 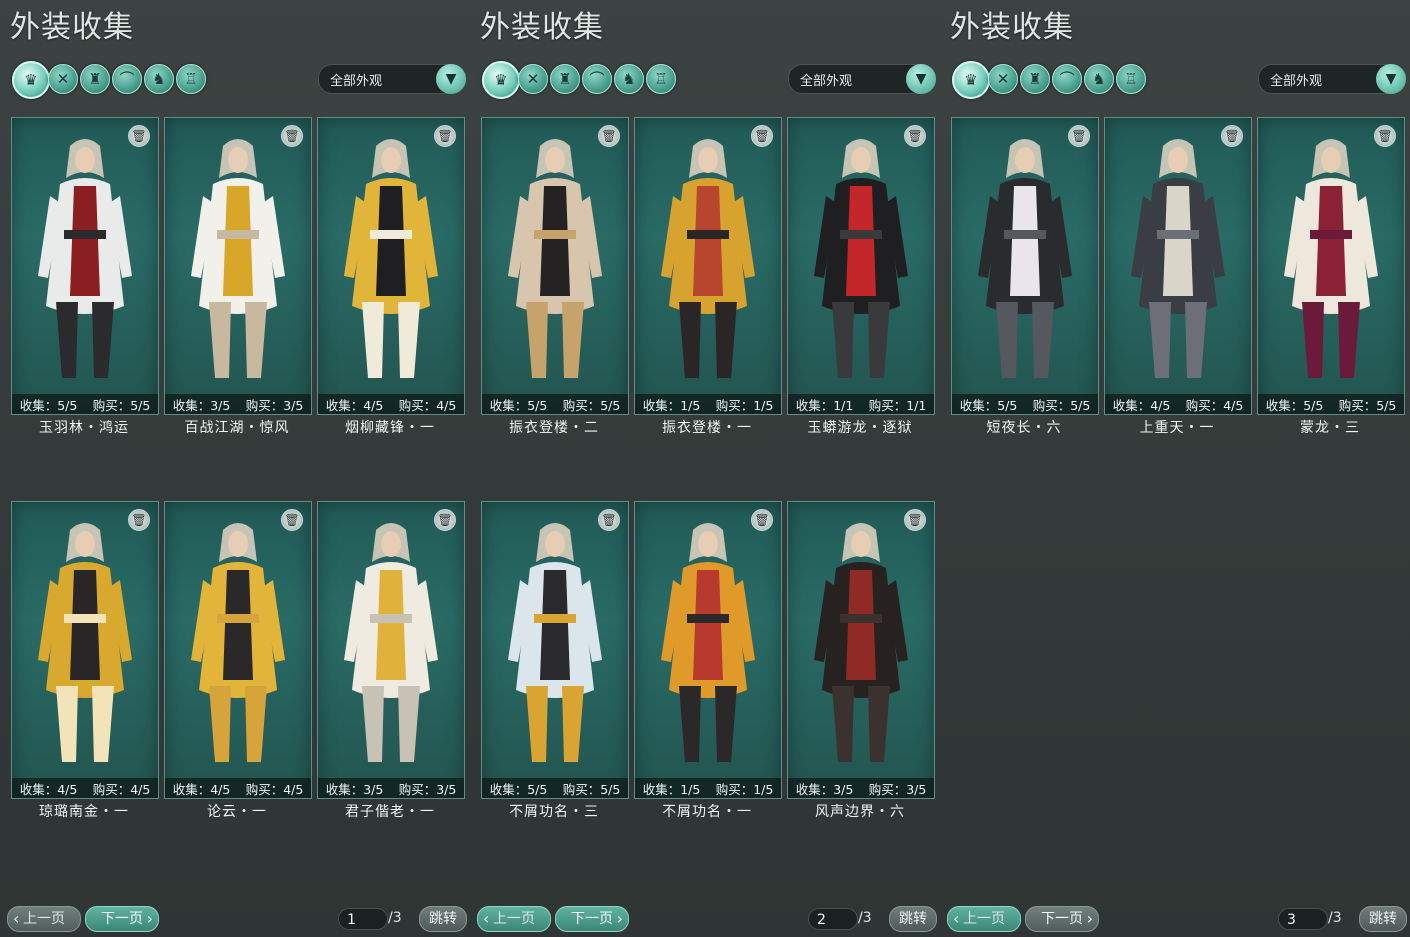 I want to click on buy-count: 购买：3/5, so click(x=897, y=789).